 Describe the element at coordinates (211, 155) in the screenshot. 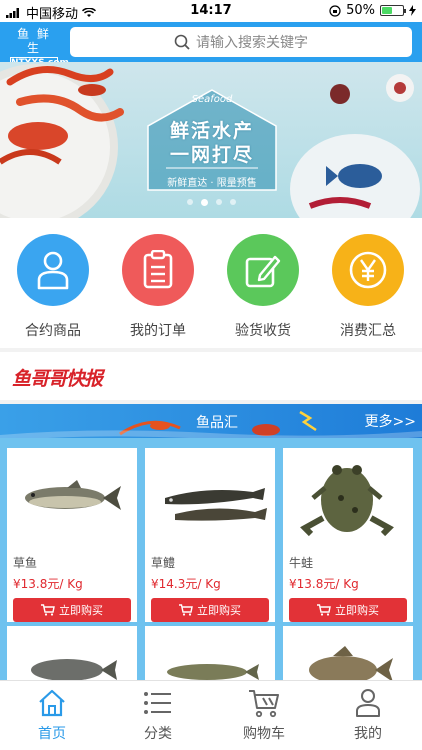

I see `banner-title-line2: 一网打尽` at that location.